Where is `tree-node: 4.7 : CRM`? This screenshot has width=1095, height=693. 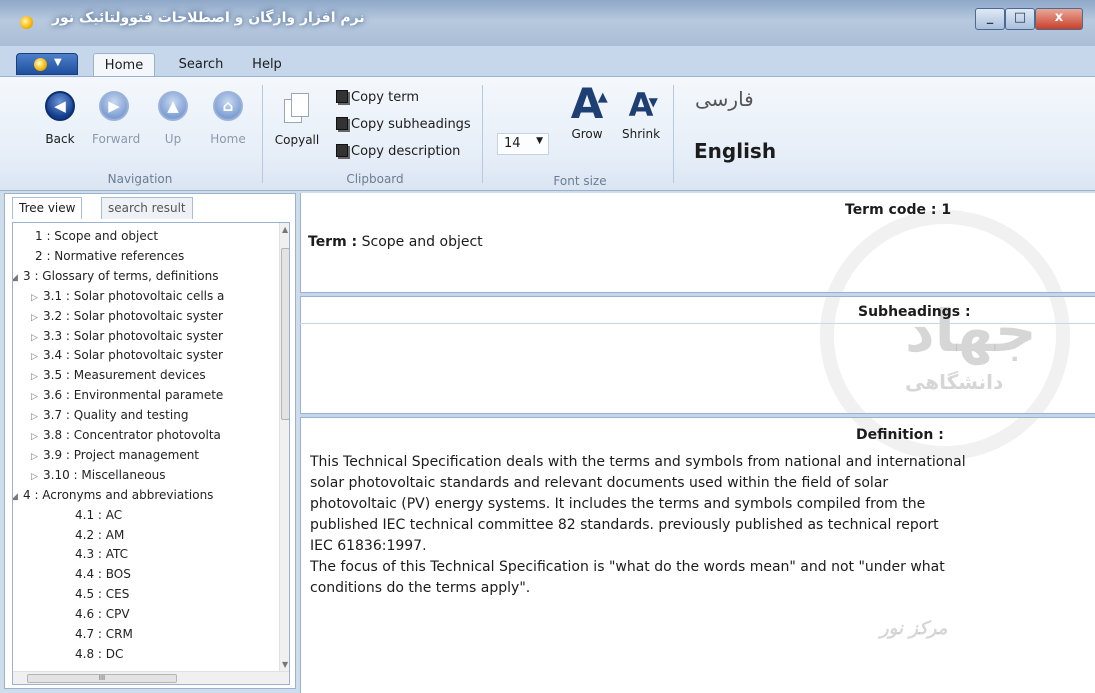
tree-node: 4.7 : CRM is located at coordinates (104, 636).